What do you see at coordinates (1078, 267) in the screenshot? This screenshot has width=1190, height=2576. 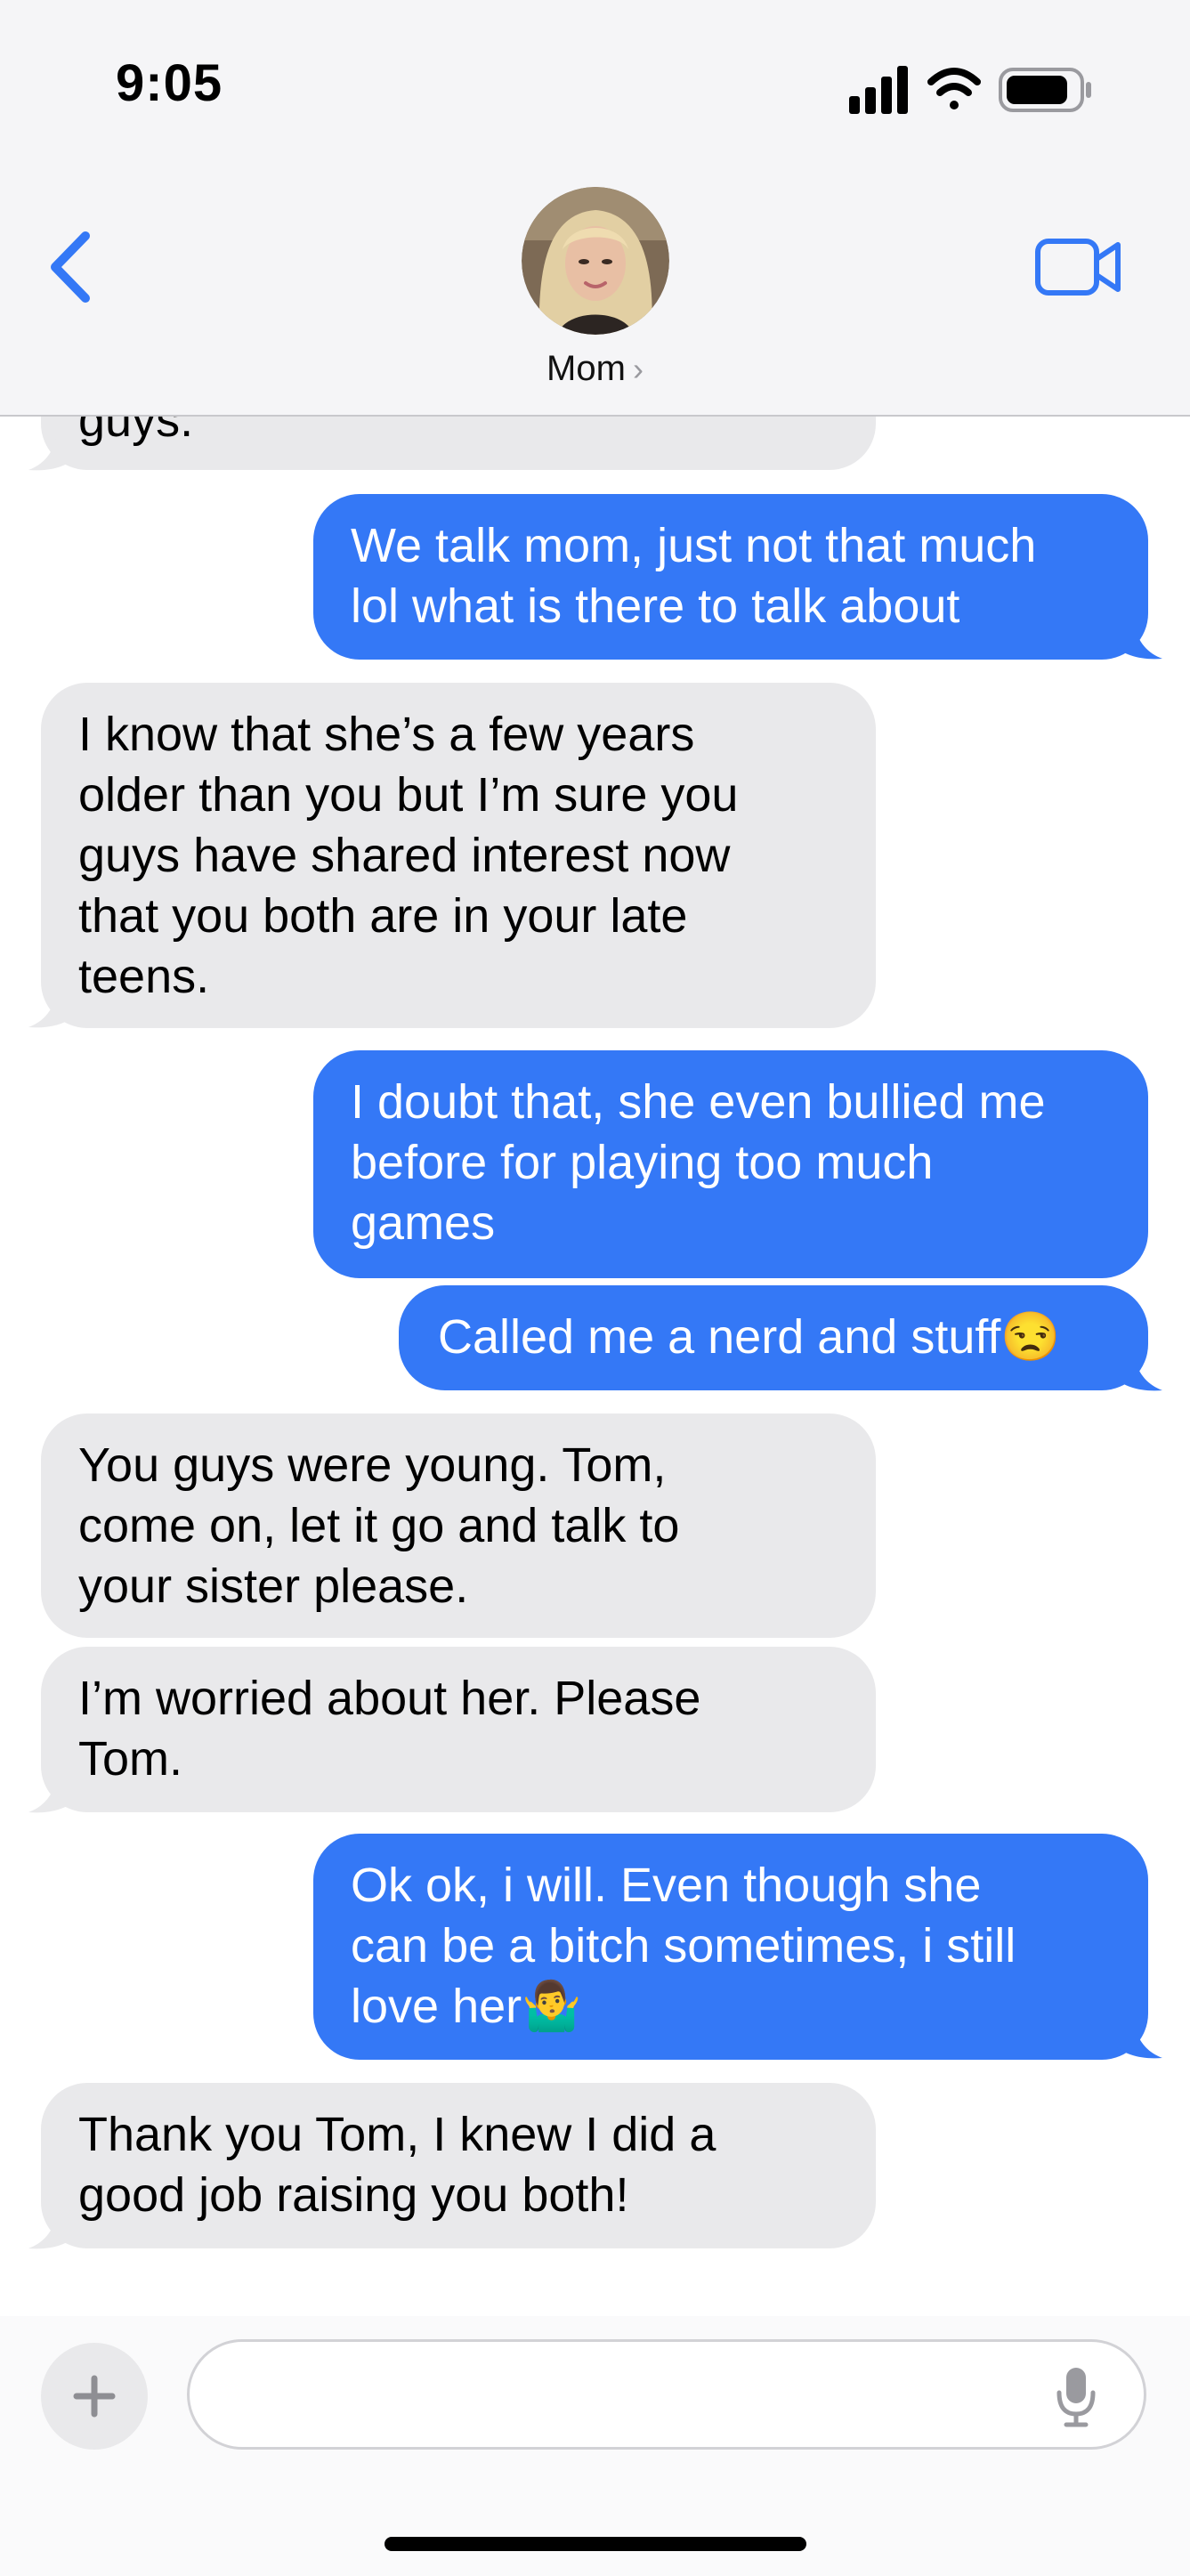 I see `video-camera-icon` at bounding box center [1078, 267].